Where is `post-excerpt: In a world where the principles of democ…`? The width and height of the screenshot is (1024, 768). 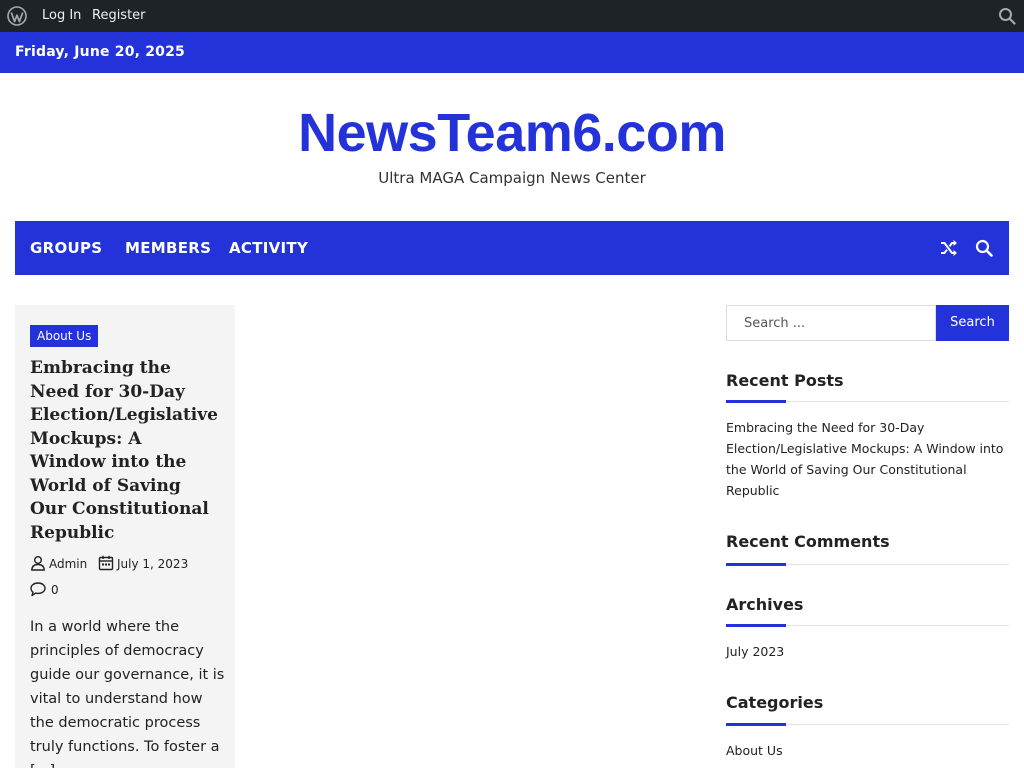 post-excerpt: In a world where the principles of democ… is located at coordinates (127, 693).